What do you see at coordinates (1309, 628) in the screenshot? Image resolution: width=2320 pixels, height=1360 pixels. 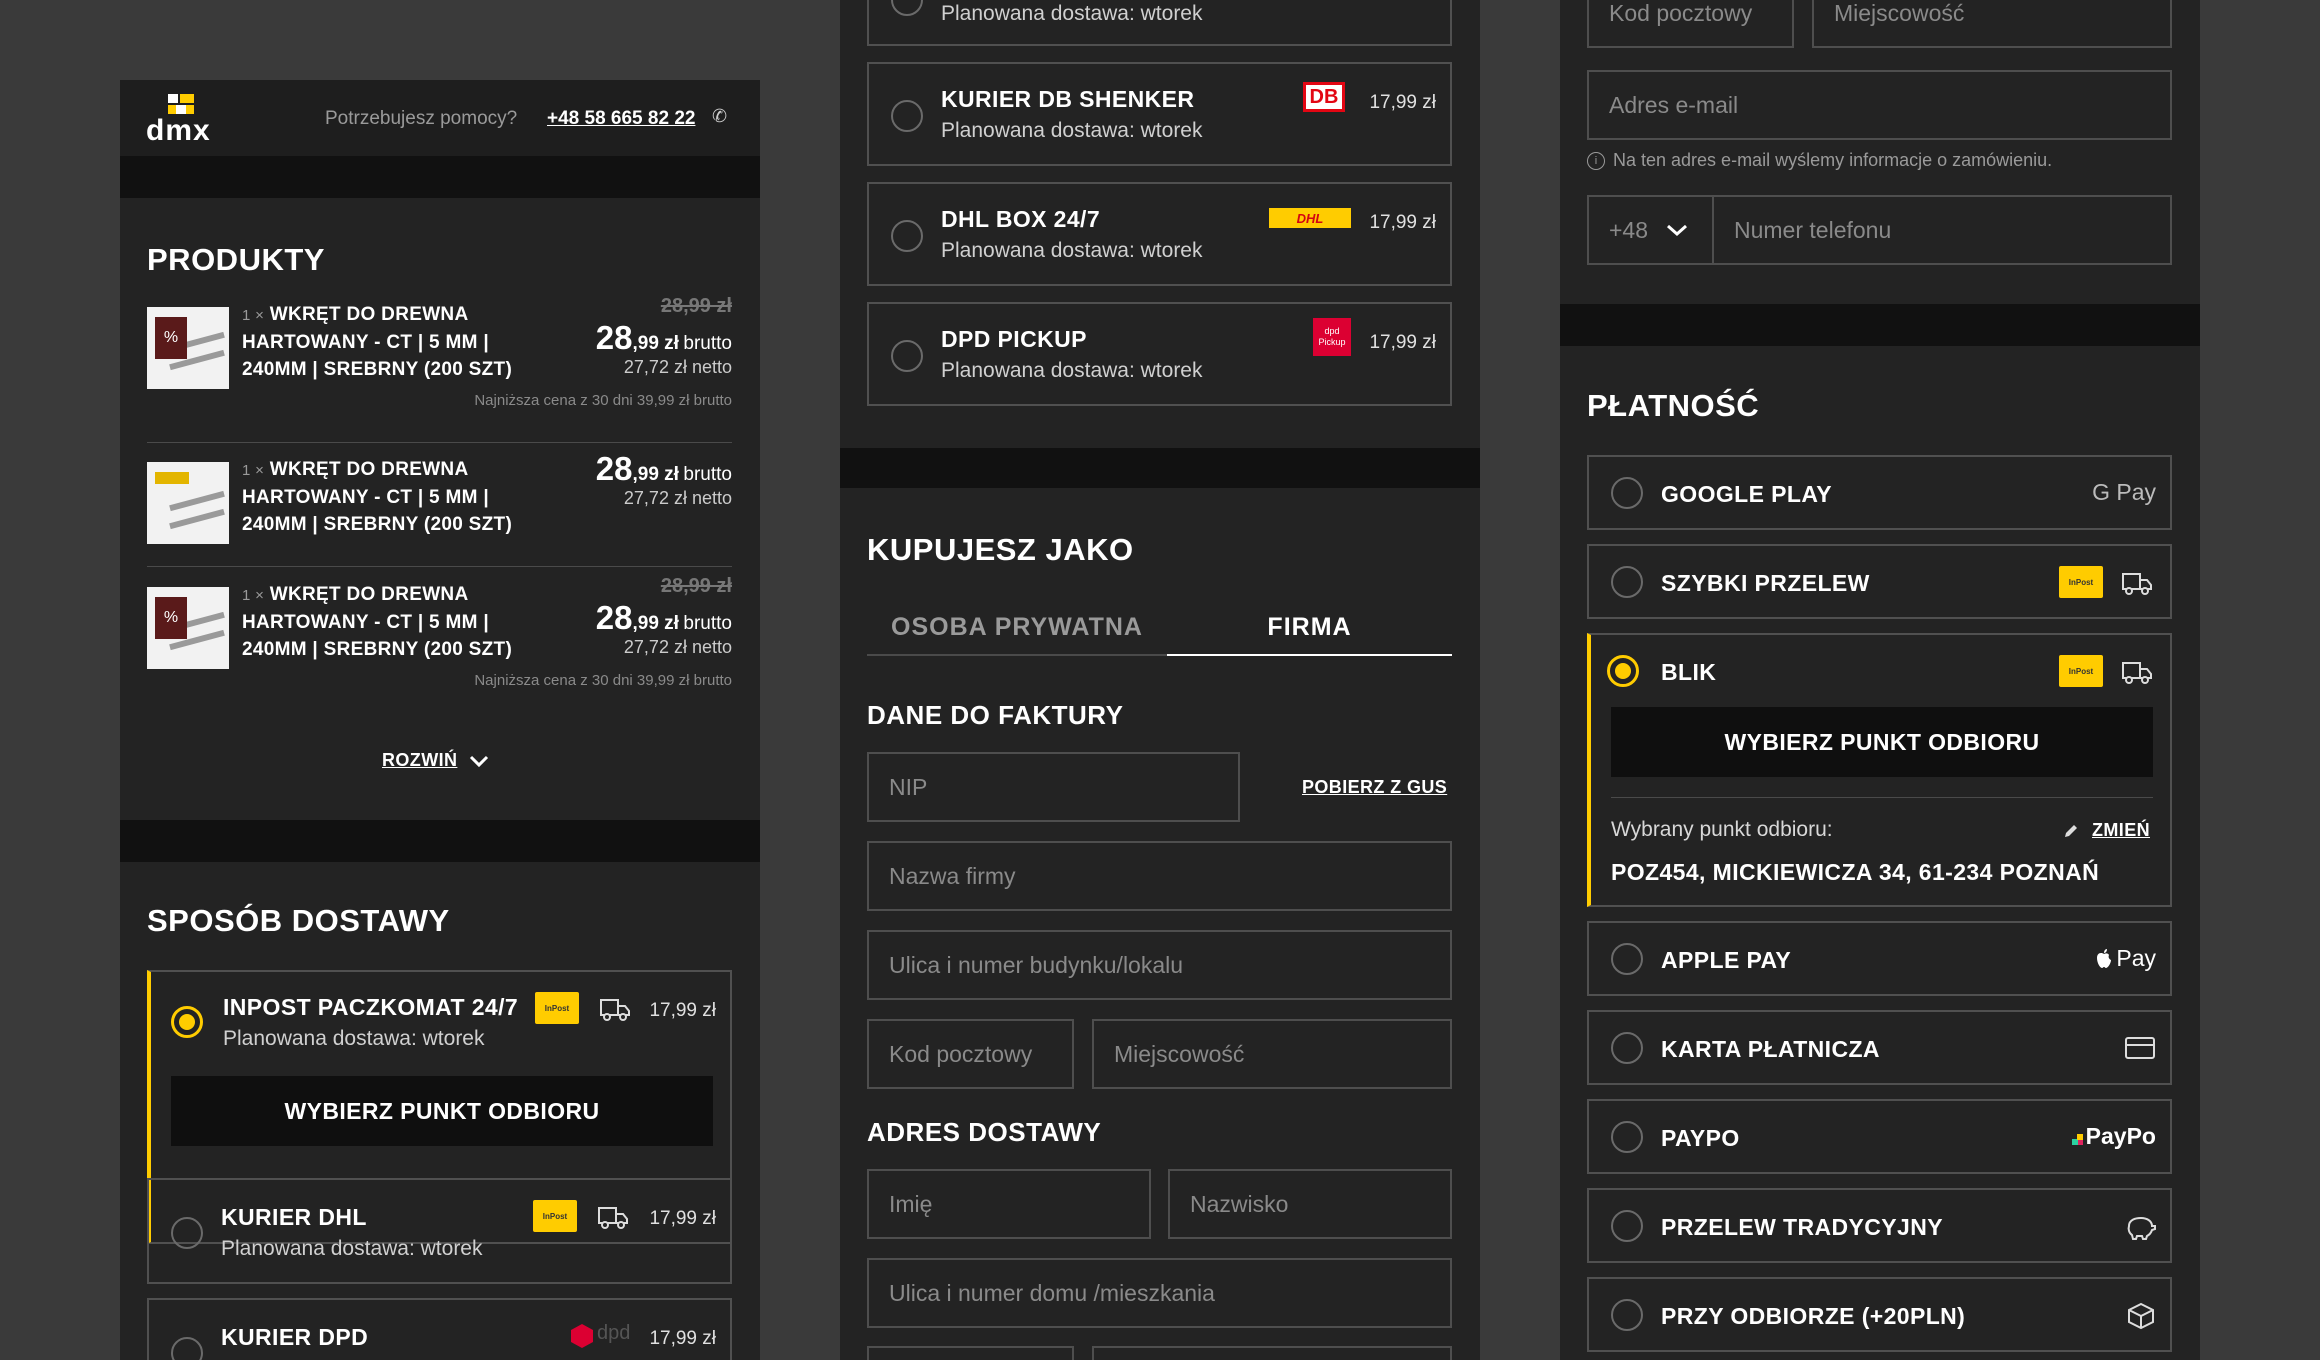 I see `tab-company: FIRMA` at bounding box center [1309, 628].